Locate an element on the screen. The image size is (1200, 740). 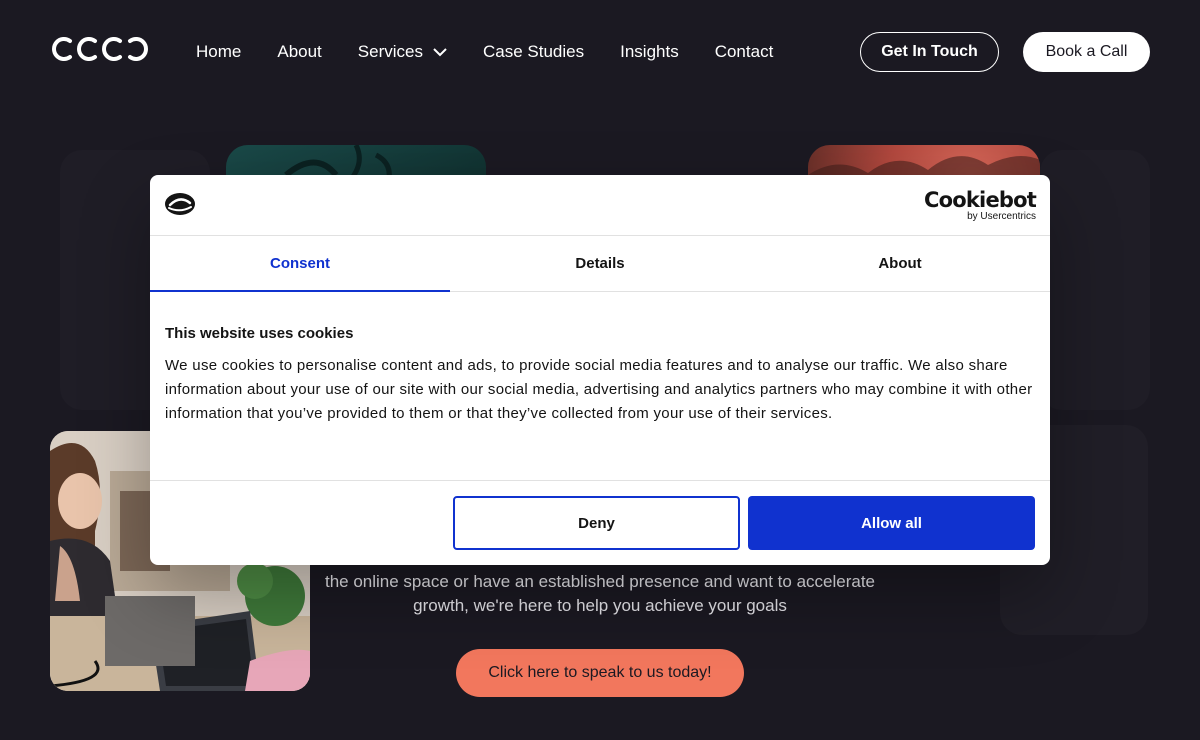
nav-about-label: About is located at coordinates (299, 51).